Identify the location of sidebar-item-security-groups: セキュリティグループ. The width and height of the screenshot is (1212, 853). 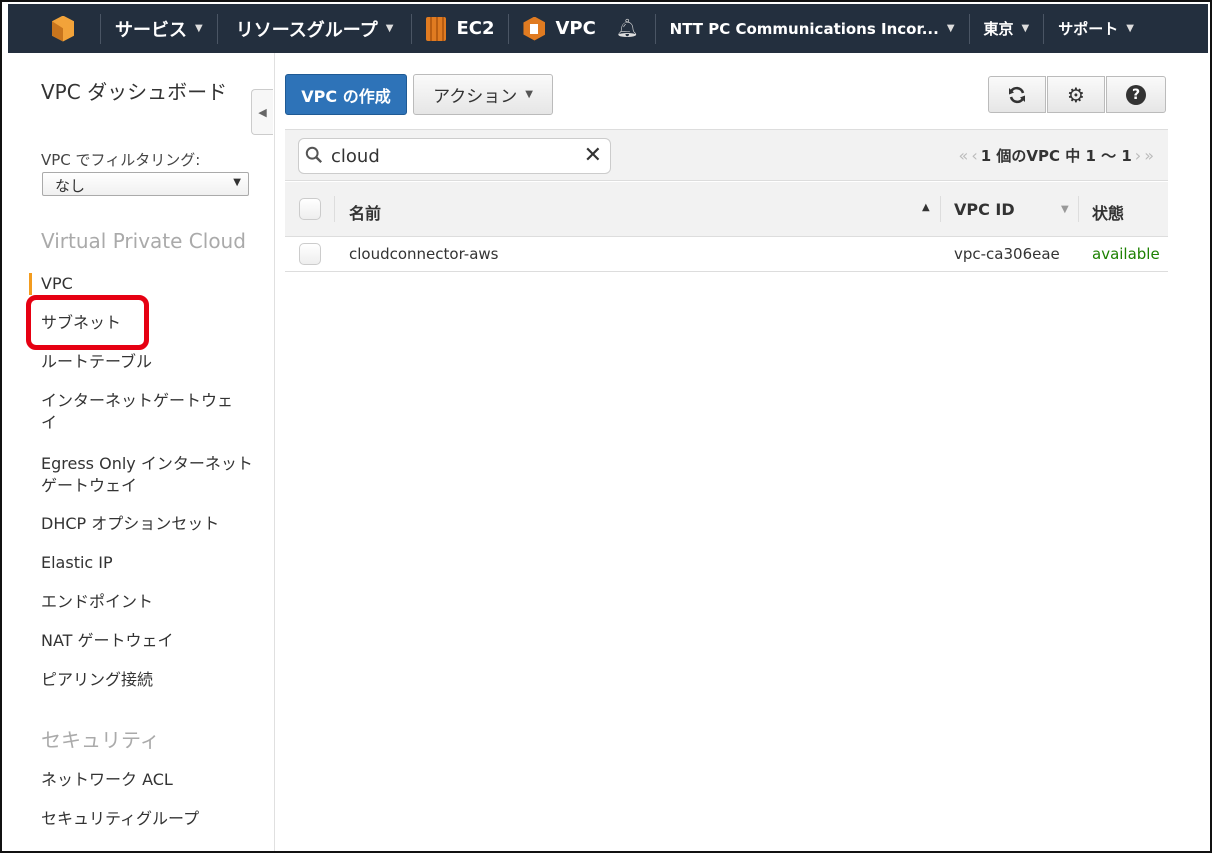
(148, 819).